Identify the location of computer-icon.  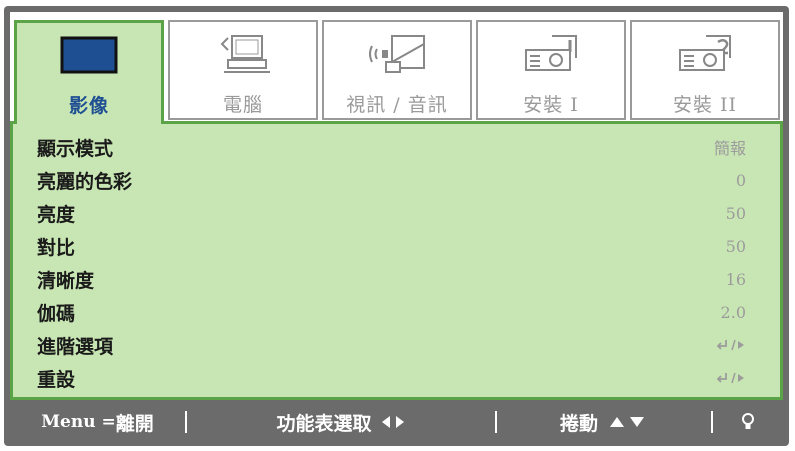
(243, 54).